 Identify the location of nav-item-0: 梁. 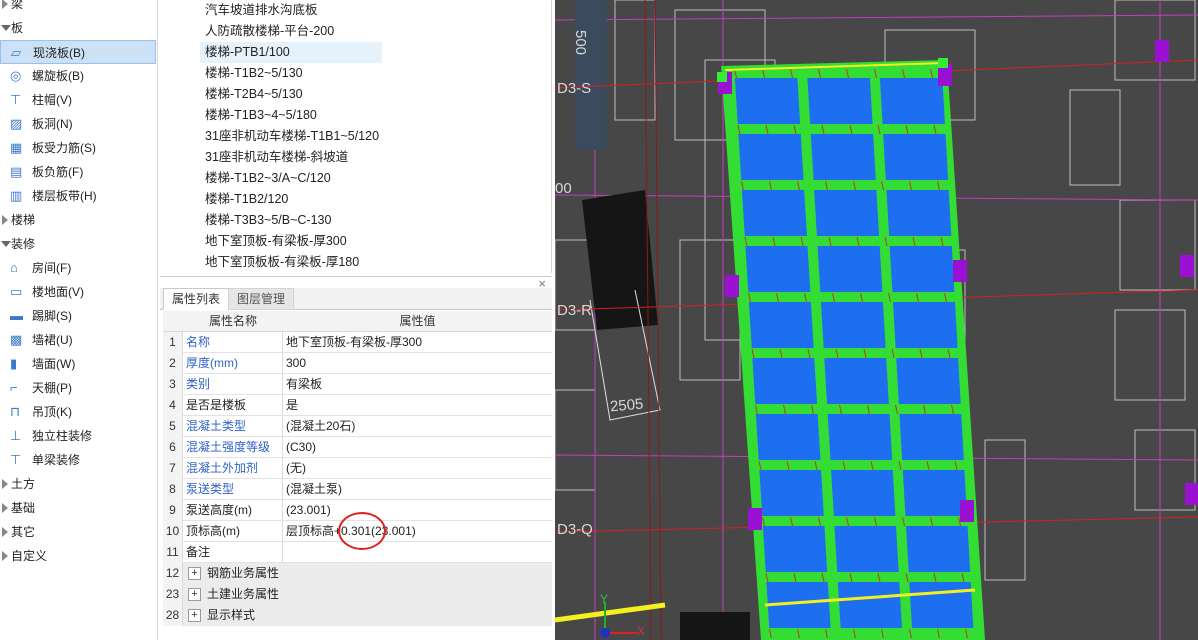
(78, 8).